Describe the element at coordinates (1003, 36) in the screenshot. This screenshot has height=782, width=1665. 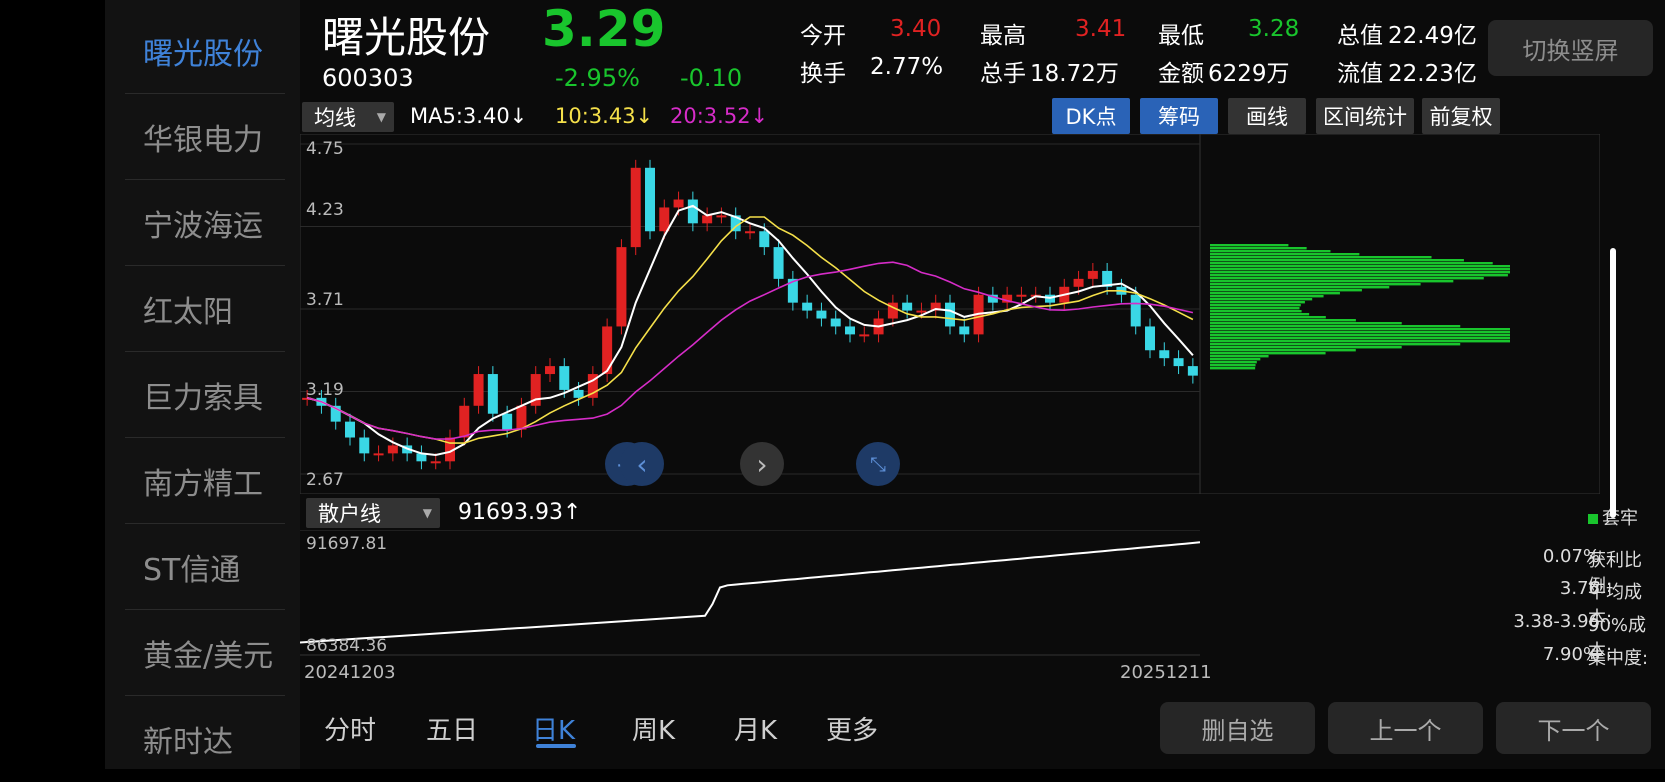
I see `stat-high-label: 最高` at that location.